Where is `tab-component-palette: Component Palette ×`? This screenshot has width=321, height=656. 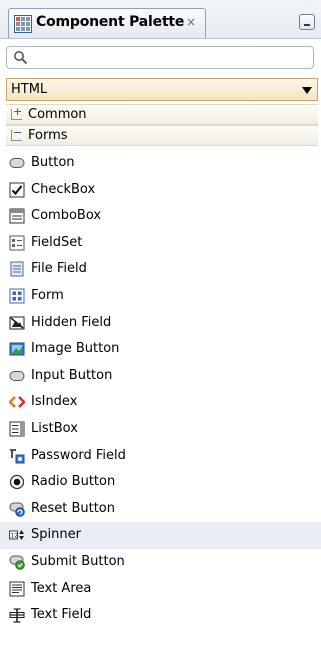 tab-component-palette: Component Palette × is located at coordinates (107, 23).